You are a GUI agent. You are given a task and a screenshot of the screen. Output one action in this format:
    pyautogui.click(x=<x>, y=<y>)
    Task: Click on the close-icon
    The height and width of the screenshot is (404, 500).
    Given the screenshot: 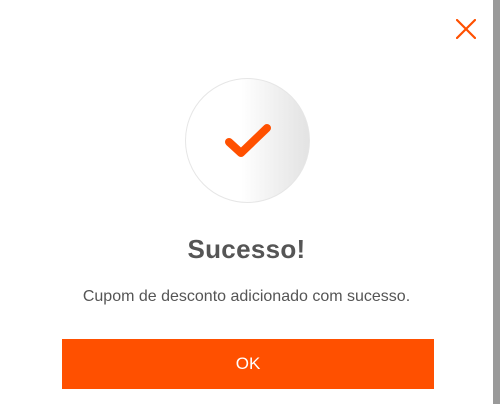 What is the action you would take?
    pyautogui.click(x=466, y=29)
    